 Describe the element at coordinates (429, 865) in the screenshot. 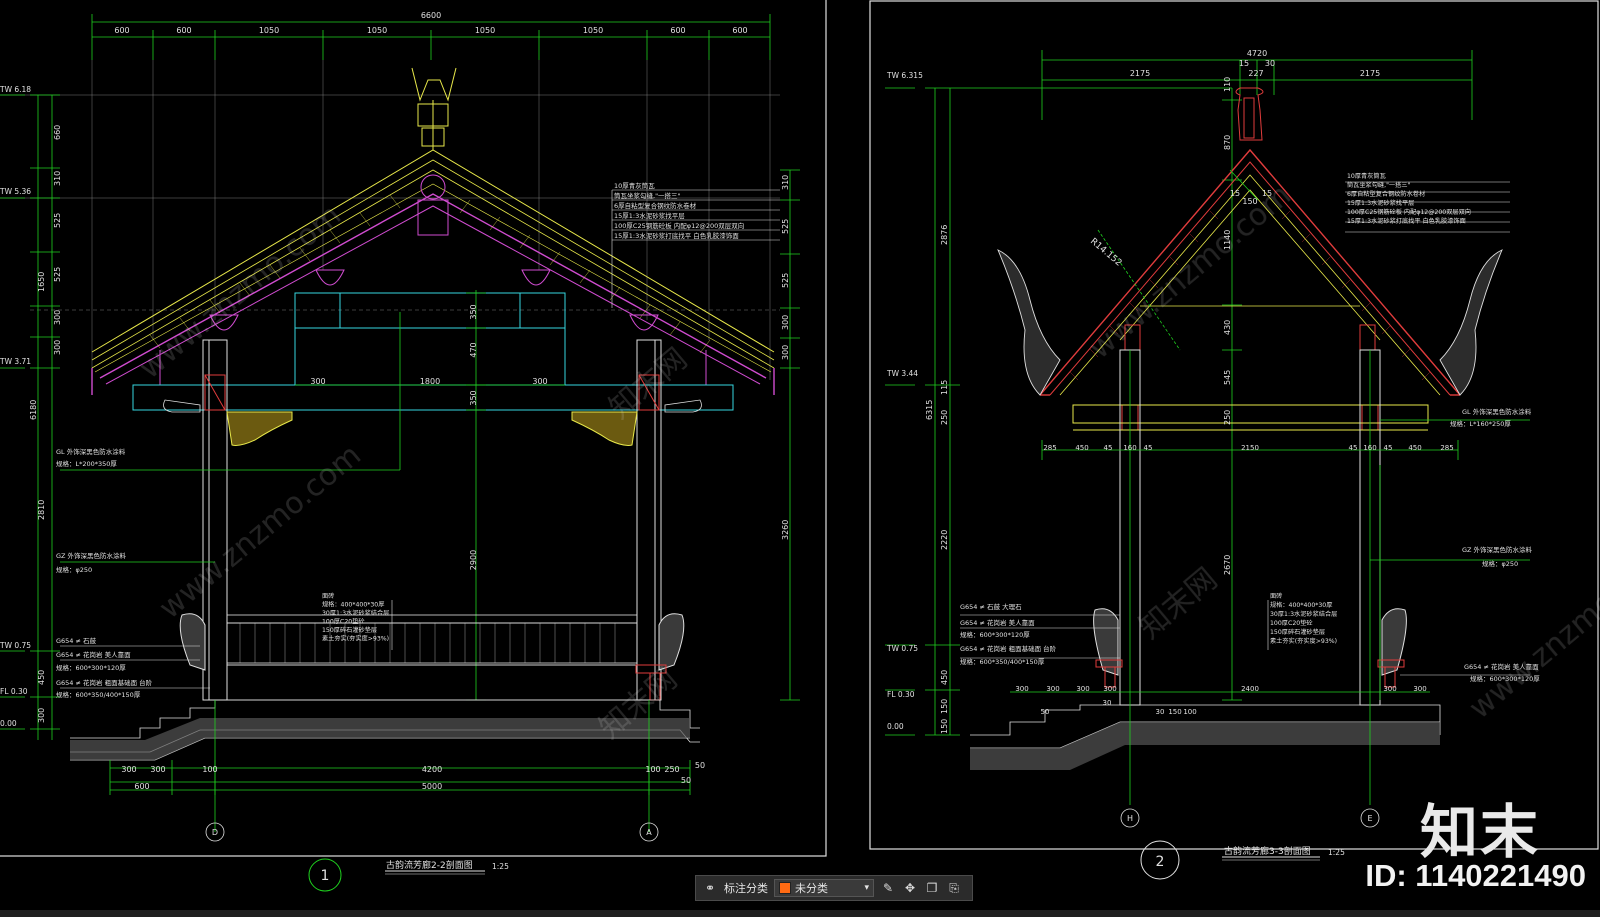

I see `drawing-title: 古韵流芳廊2-2剖面图` at that location.